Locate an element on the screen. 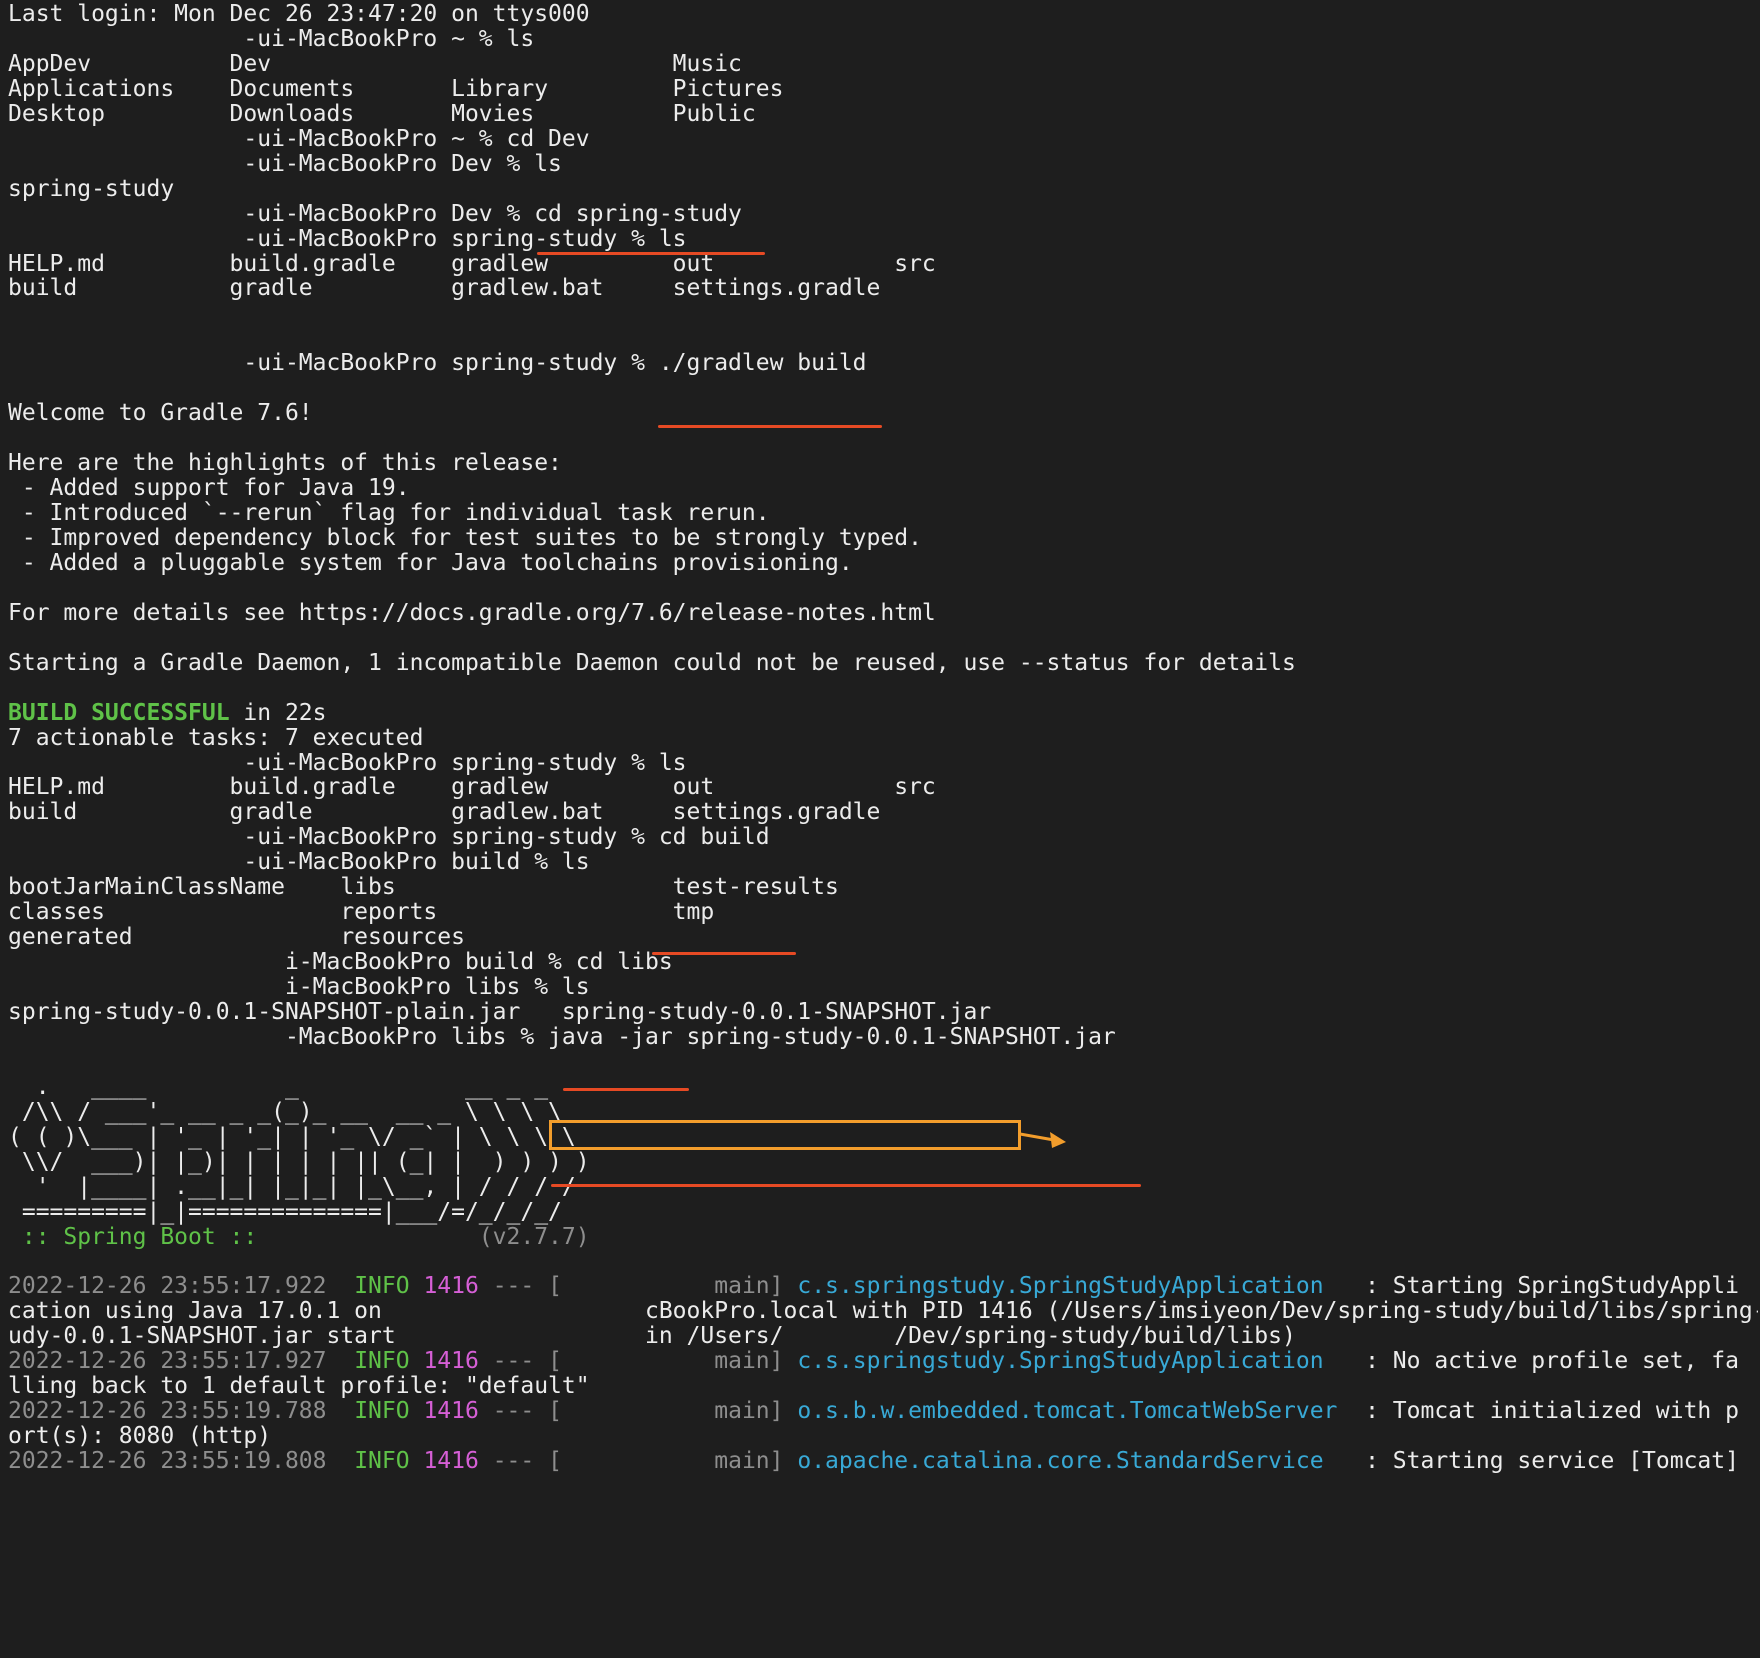  terminal-line: Desktop Downloads Movies Public is located at coordinates (382, 113).